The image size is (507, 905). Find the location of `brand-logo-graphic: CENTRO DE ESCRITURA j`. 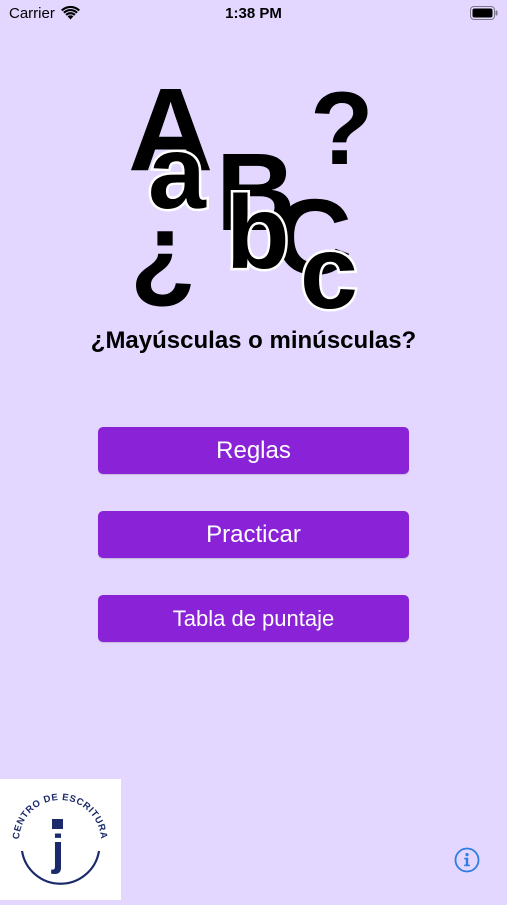

brand-logo-graphic: CENTRO DE ESCRITURA j is located at coordinates (59, 838).